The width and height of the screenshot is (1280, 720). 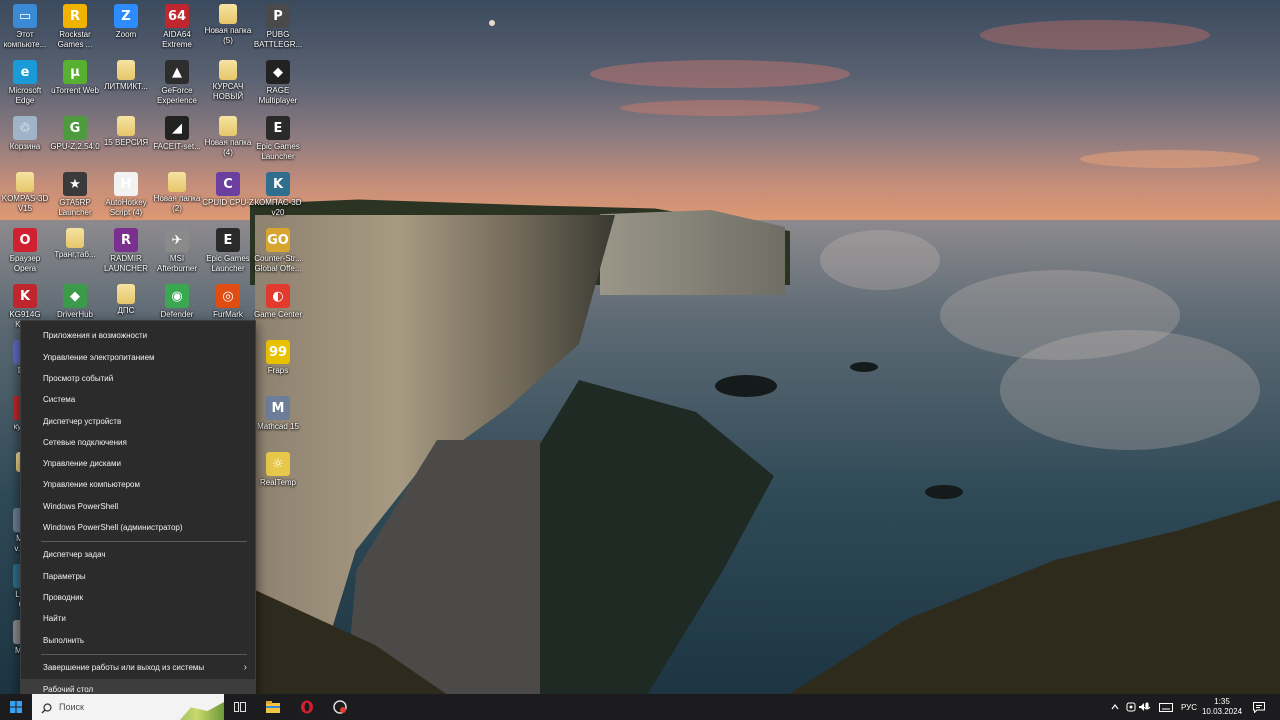 I want to click on game-center-icon: ◐, so click(x=278, y=296).